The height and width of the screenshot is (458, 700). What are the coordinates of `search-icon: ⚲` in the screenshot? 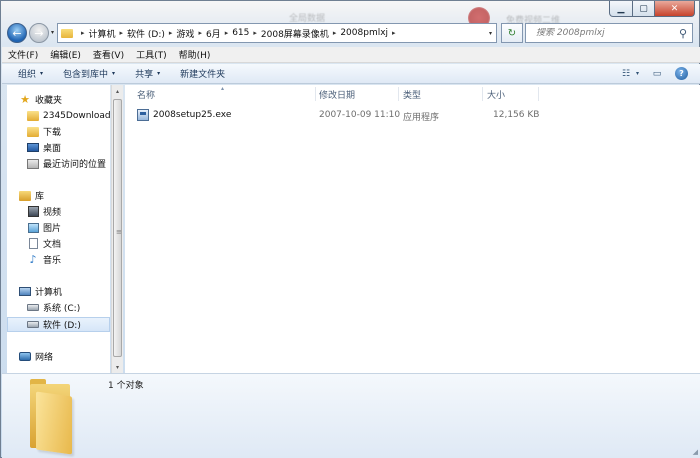 It's located at (683, 33).